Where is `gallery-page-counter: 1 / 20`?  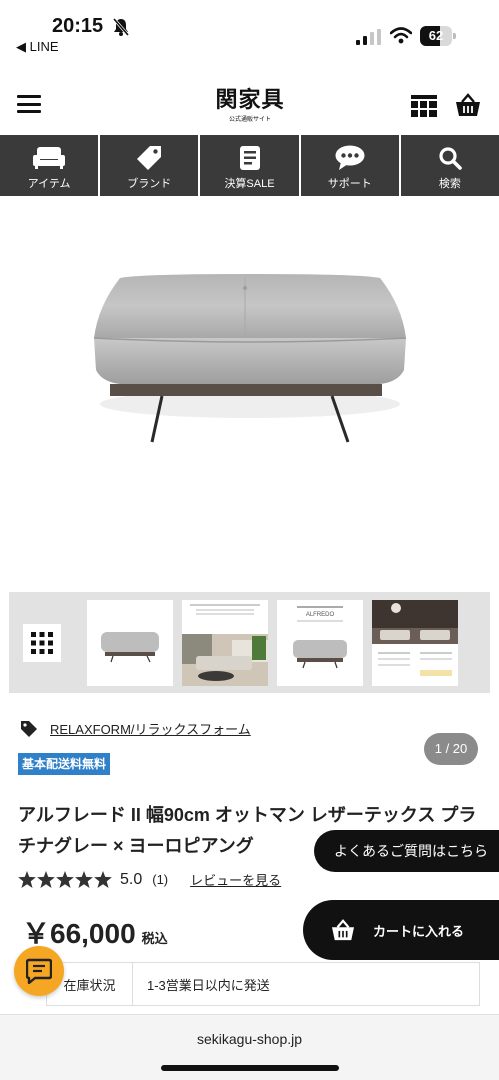 gallery-page-counter: 1 / 20 is located at coordinates (451, 749).